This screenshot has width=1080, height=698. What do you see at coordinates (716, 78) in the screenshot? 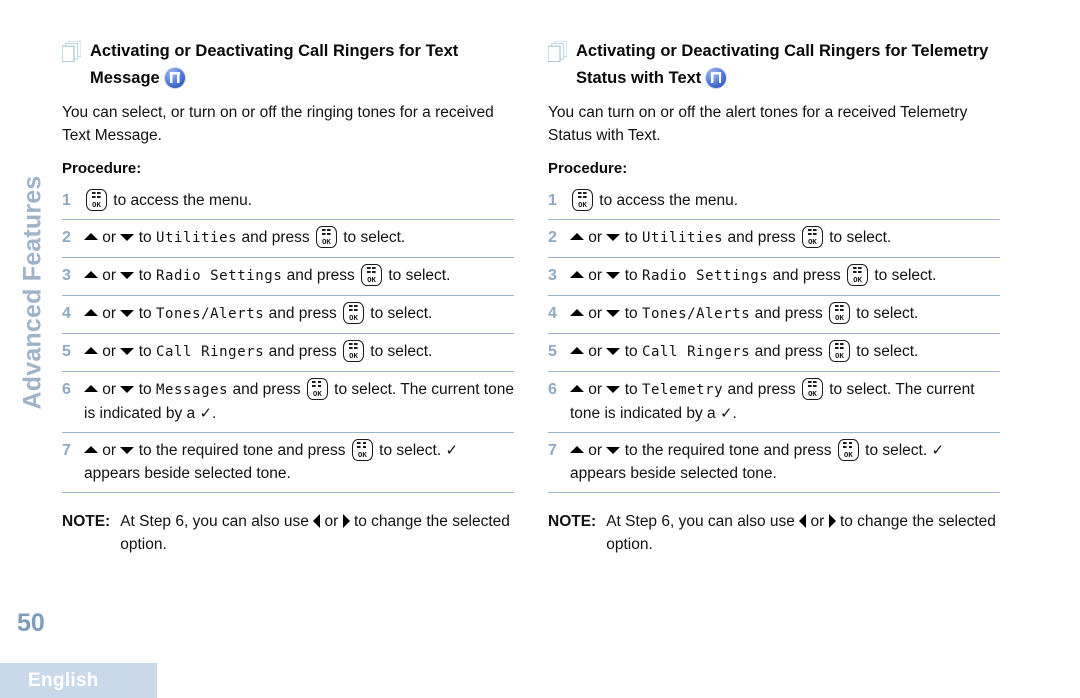
I see `tone-alert-icon` at bounding box center [716, 78].